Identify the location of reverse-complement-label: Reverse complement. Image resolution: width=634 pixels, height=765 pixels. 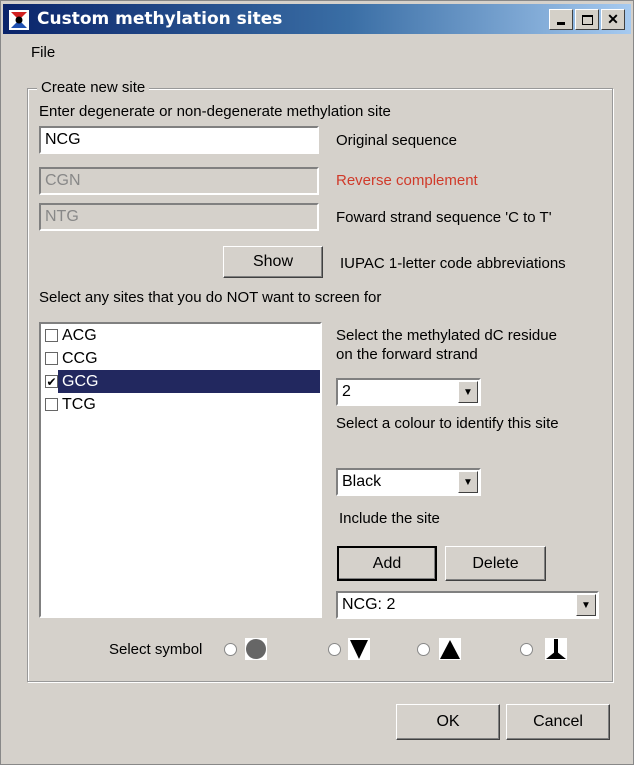
(407, 180).